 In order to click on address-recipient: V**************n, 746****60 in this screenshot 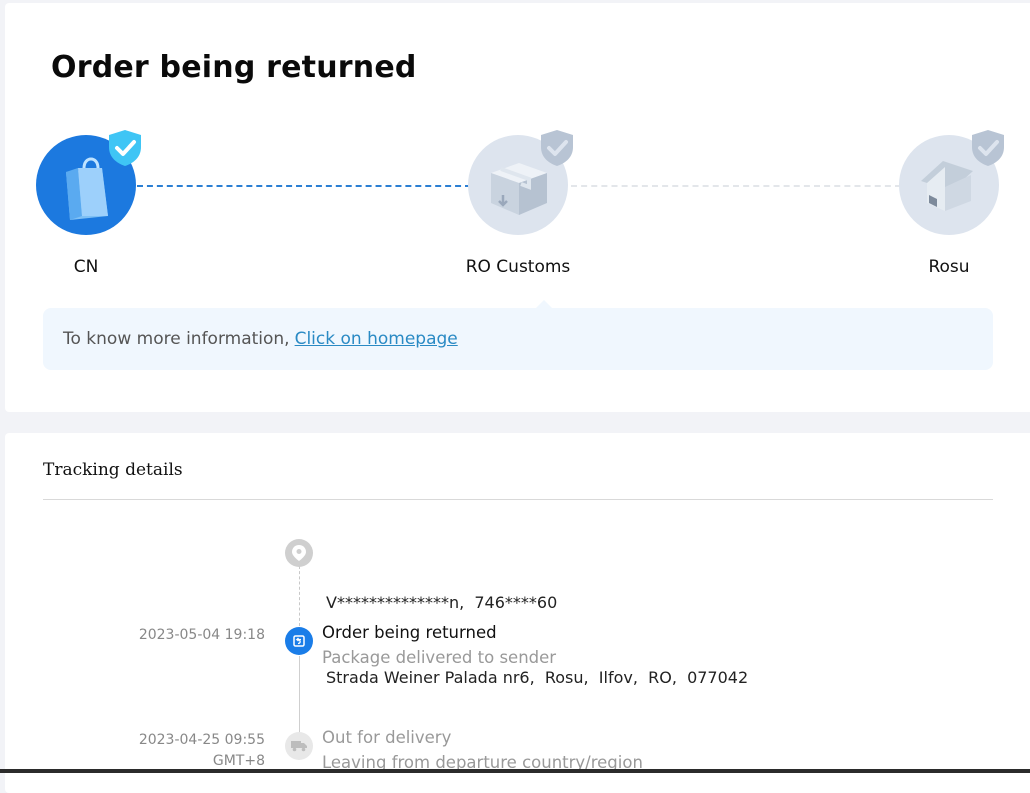, I will do `click(442, 602)`.